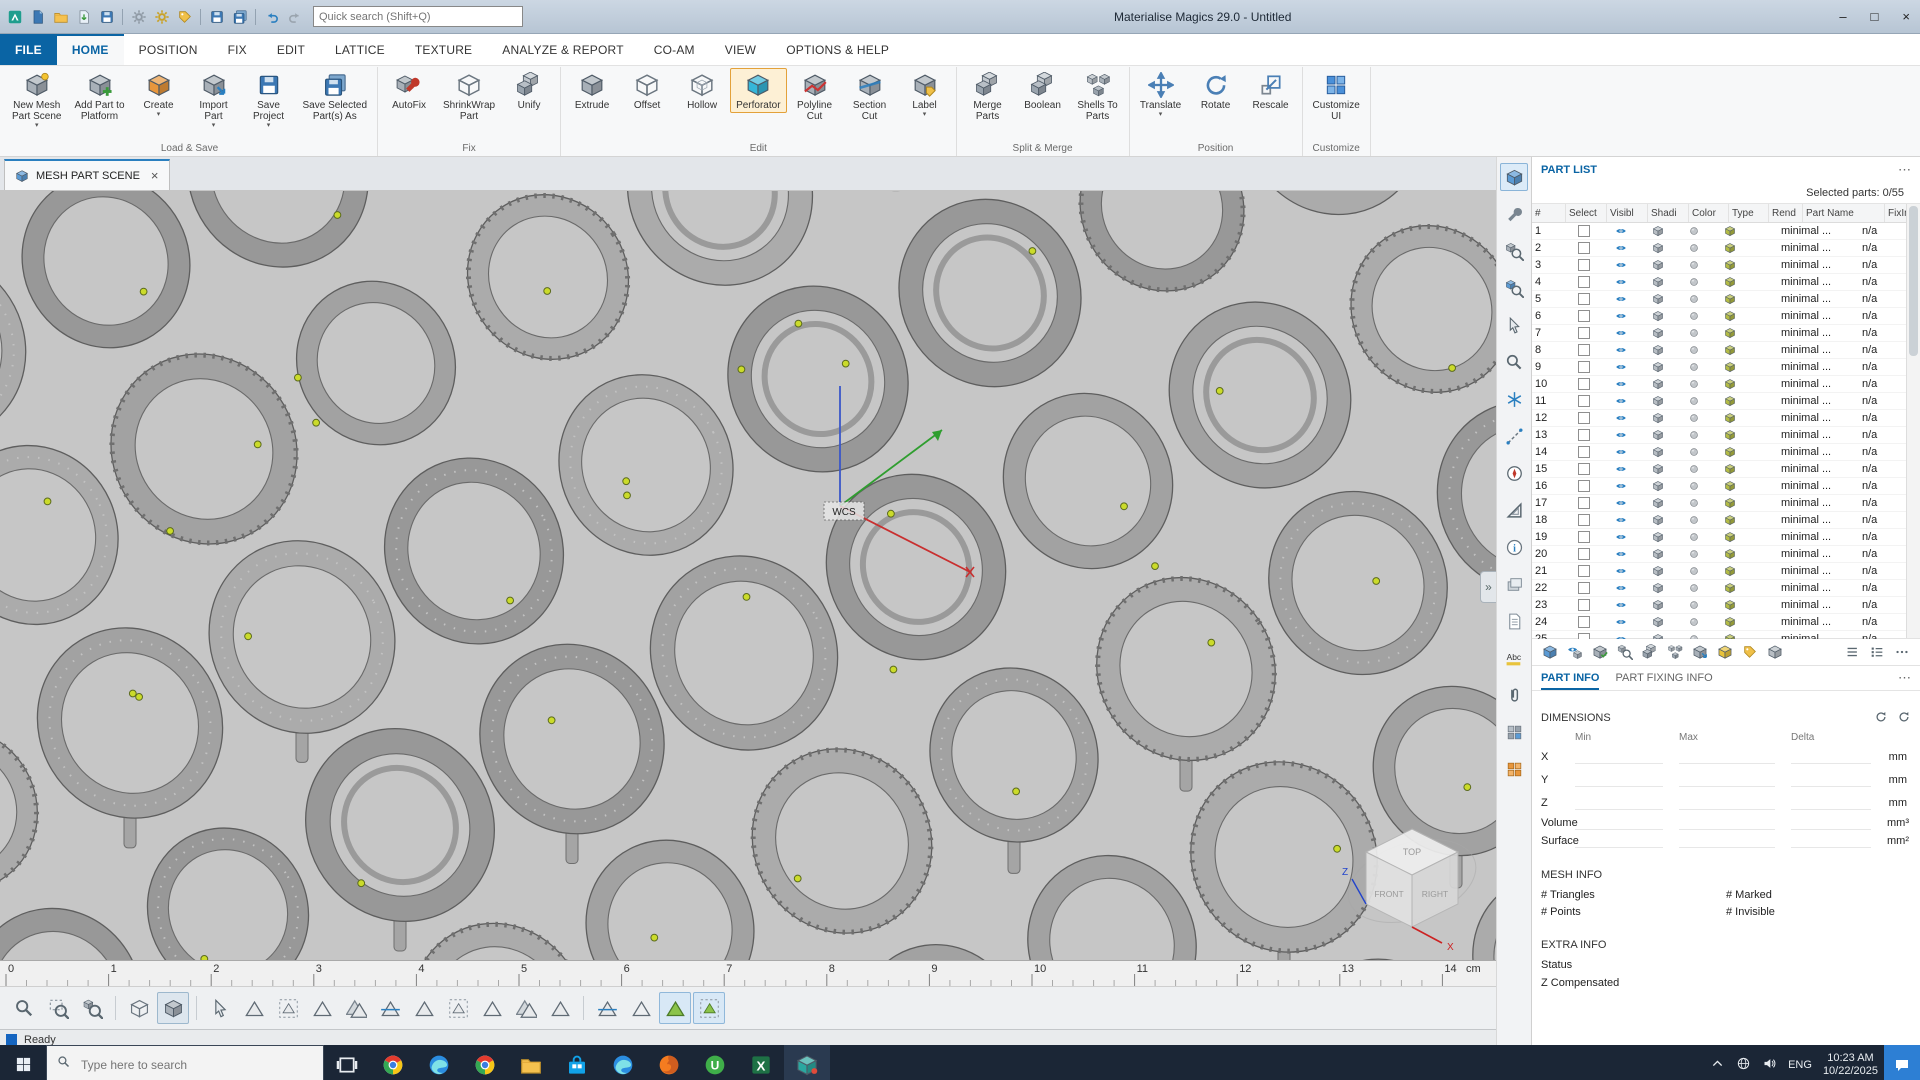 The height and width of the screenshot is (1080, 1920). Describe the element at coordinates (254, 1008) in the screenshot. I see `mark-triangle-button` at that location.